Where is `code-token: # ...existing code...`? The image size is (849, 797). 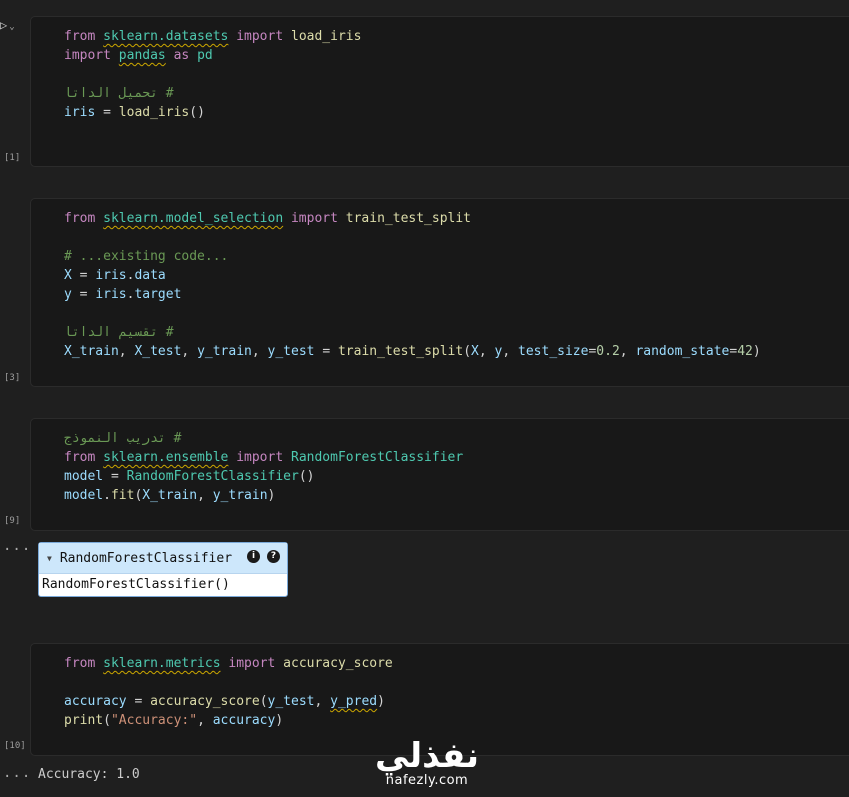
code-token: # ...existing code... is located at coordinates (146, 256).